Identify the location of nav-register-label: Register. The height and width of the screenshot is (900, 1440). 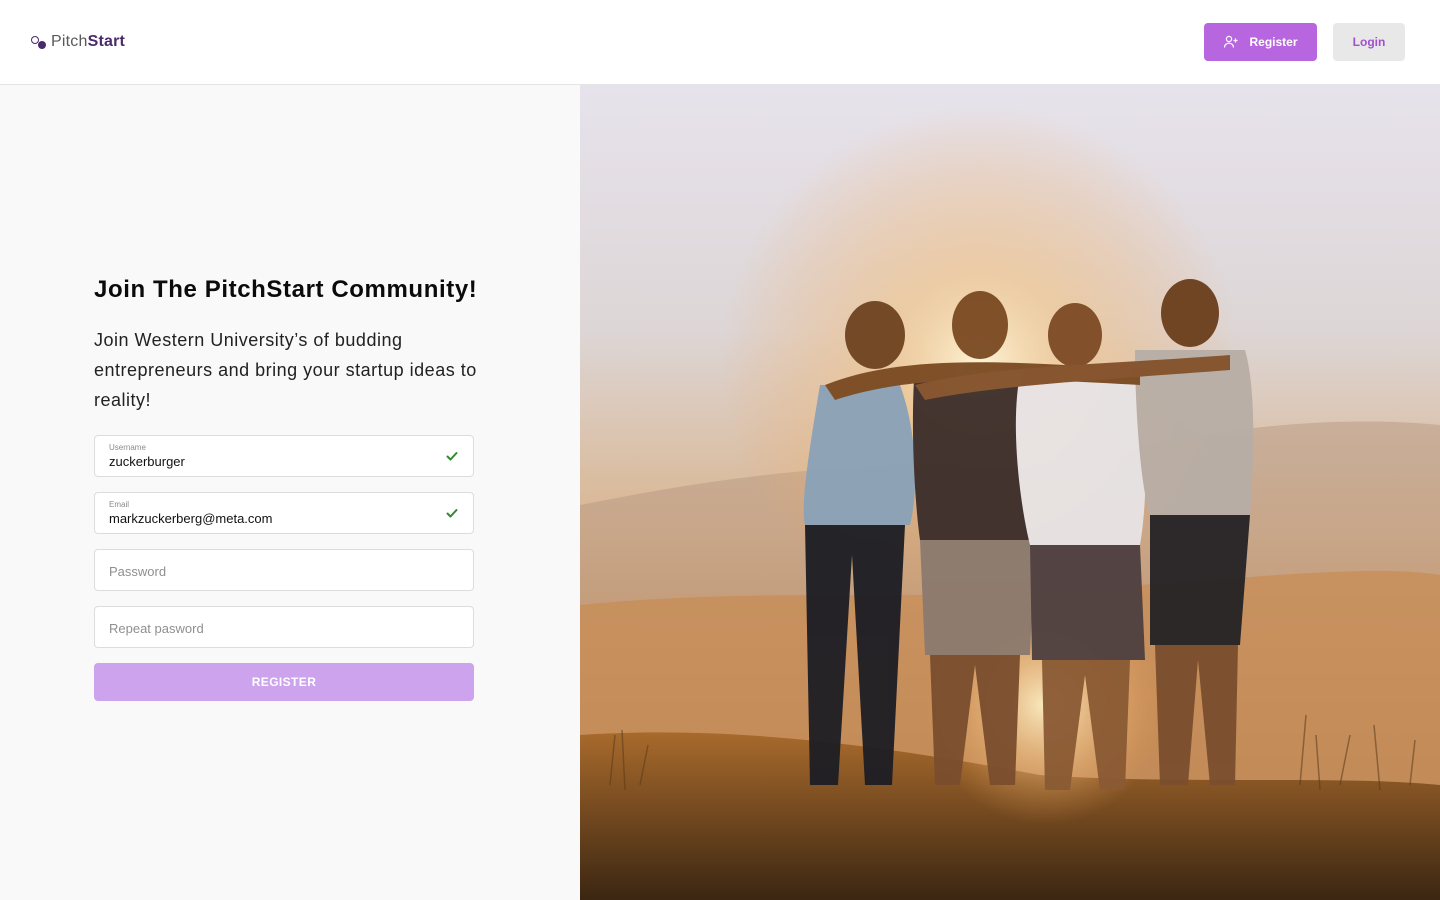
(1273, 42).